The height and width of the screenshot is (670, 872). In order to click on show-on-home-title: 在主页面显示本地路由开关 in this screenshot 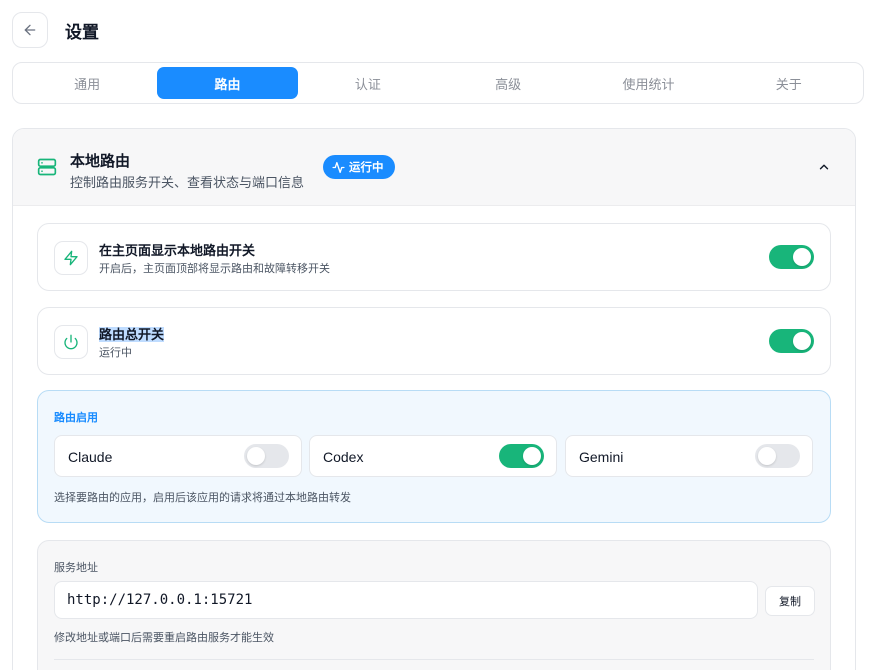, I will do `click(177, 250)`.